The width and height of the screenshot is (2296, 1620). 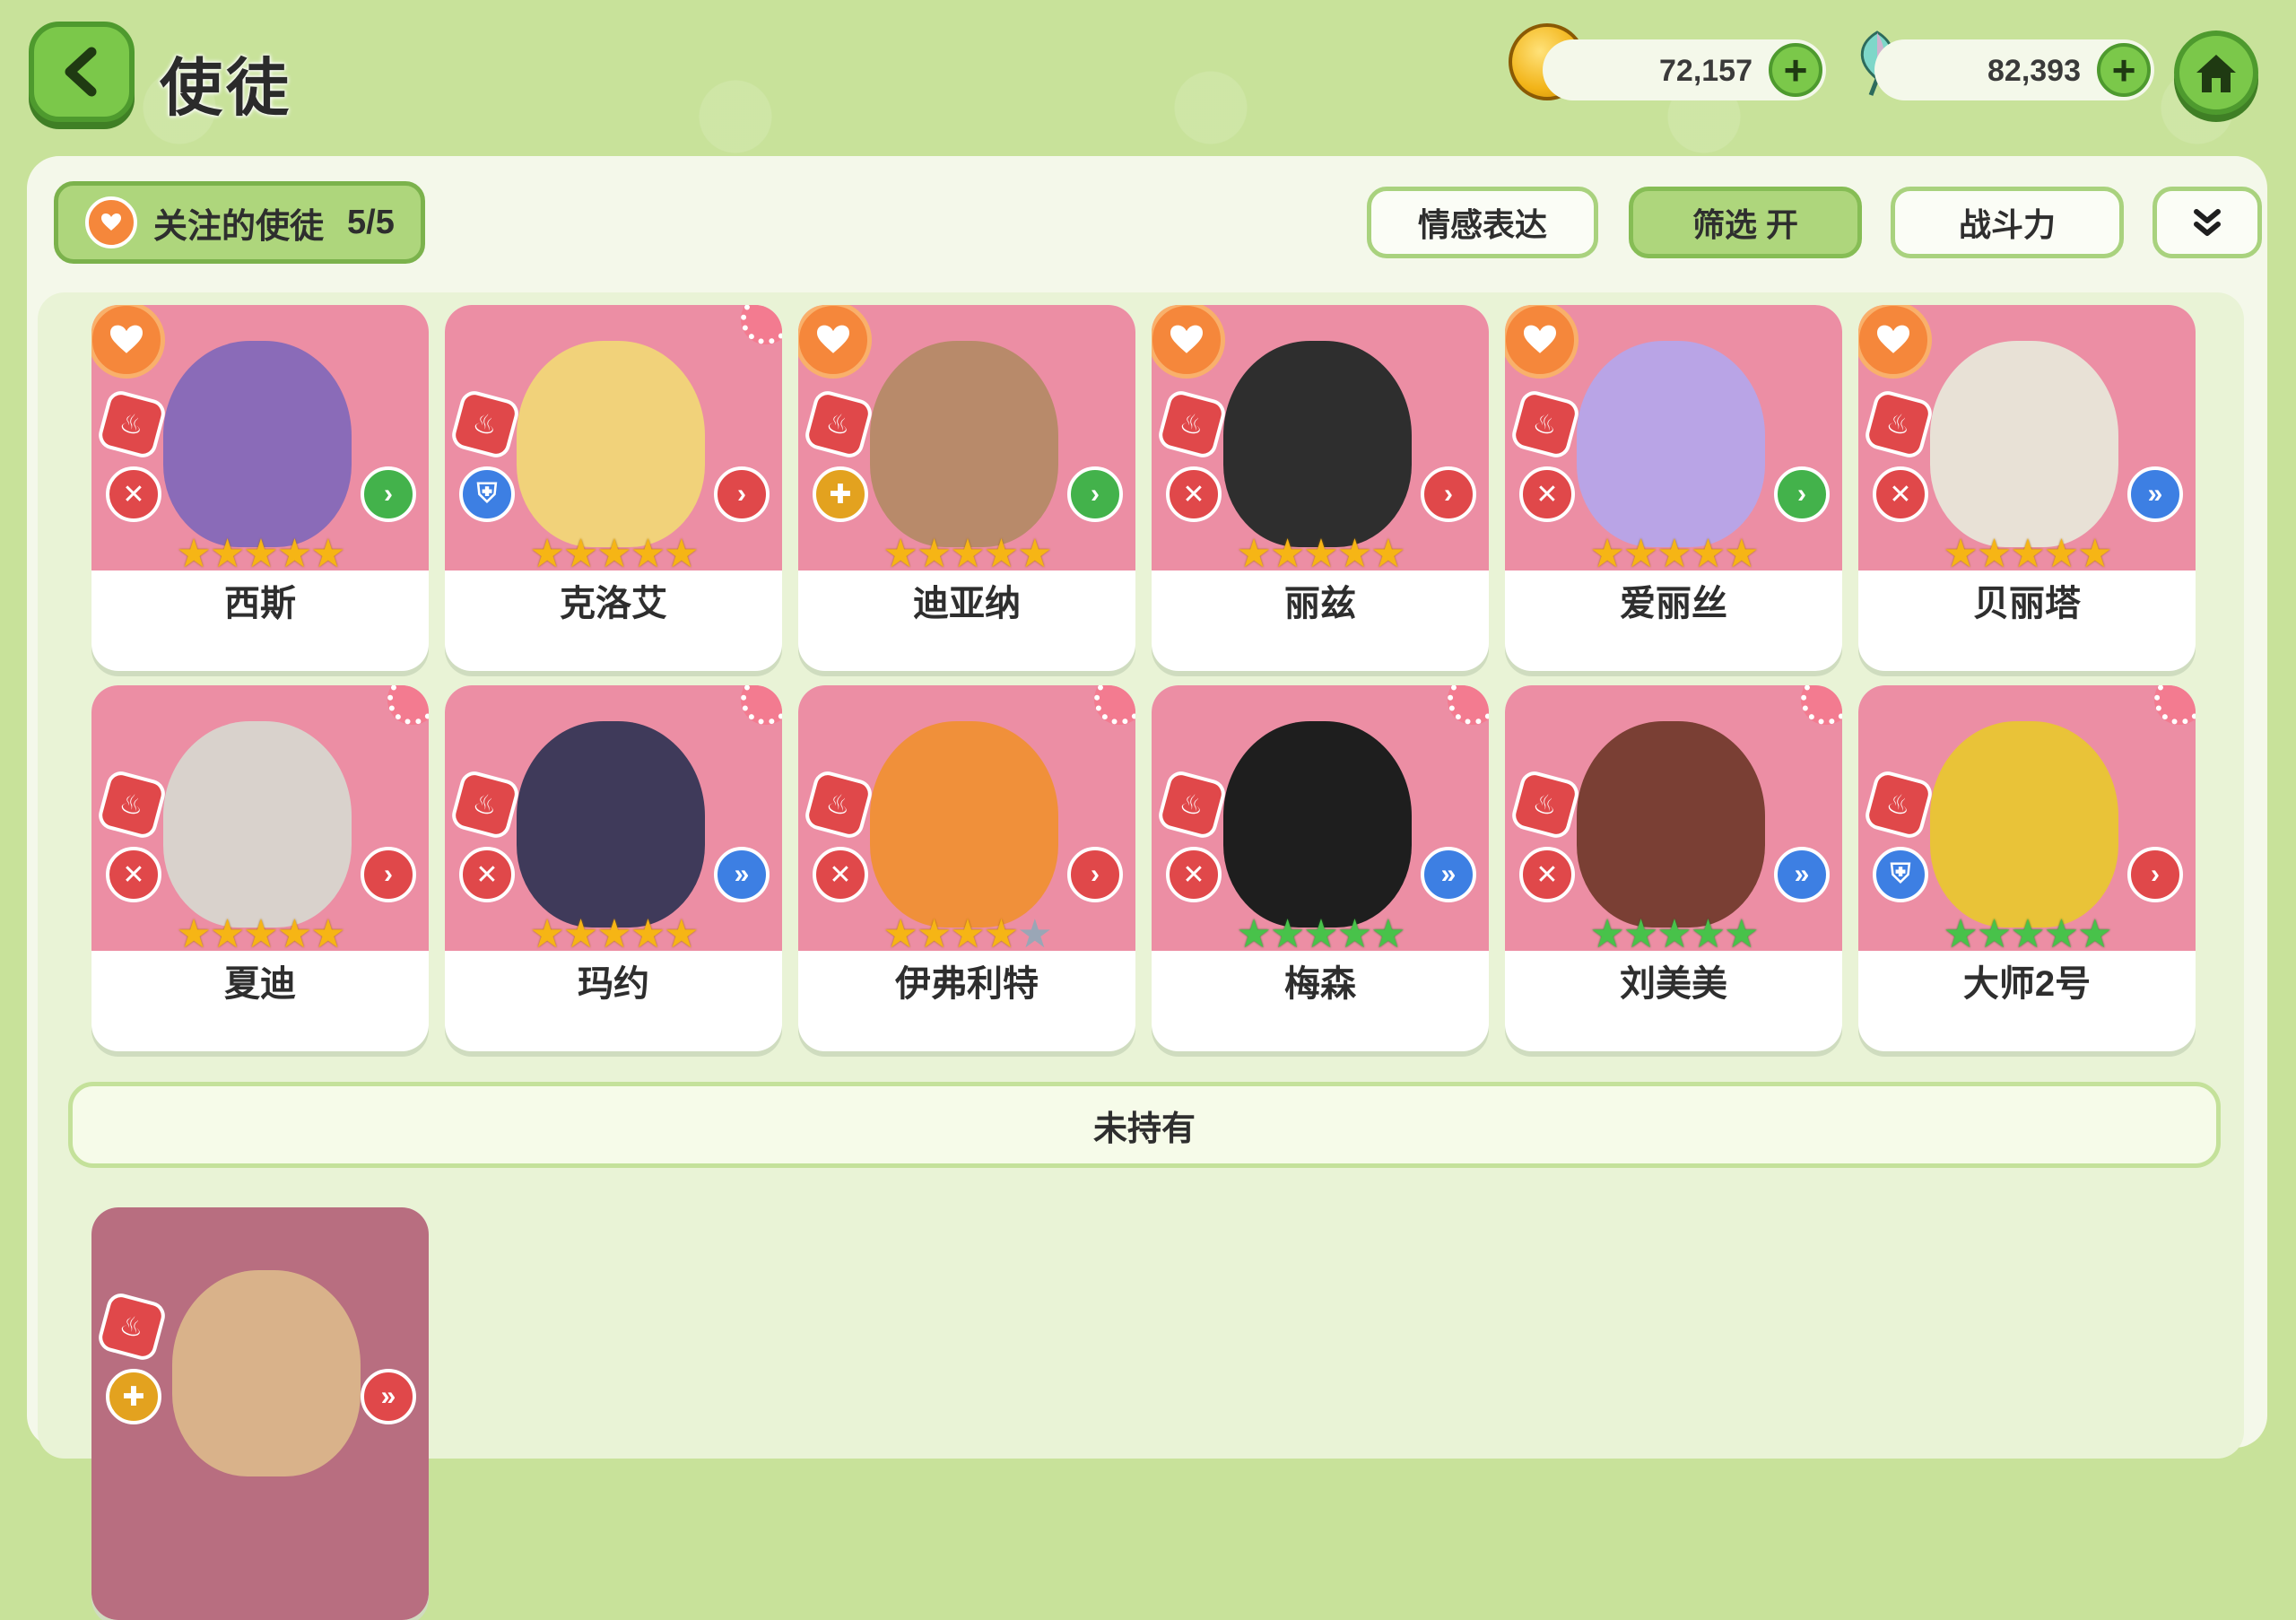 I want to click on favorites-count: 5/5, so click(x=371, y=222).